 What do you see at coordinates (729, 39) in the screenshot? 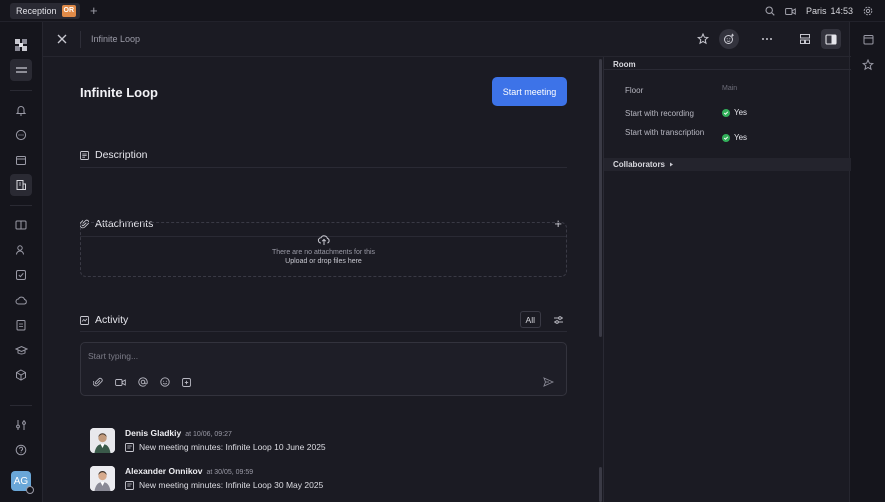
I see `add-reaction-icon` at bounding box center [729, 39].